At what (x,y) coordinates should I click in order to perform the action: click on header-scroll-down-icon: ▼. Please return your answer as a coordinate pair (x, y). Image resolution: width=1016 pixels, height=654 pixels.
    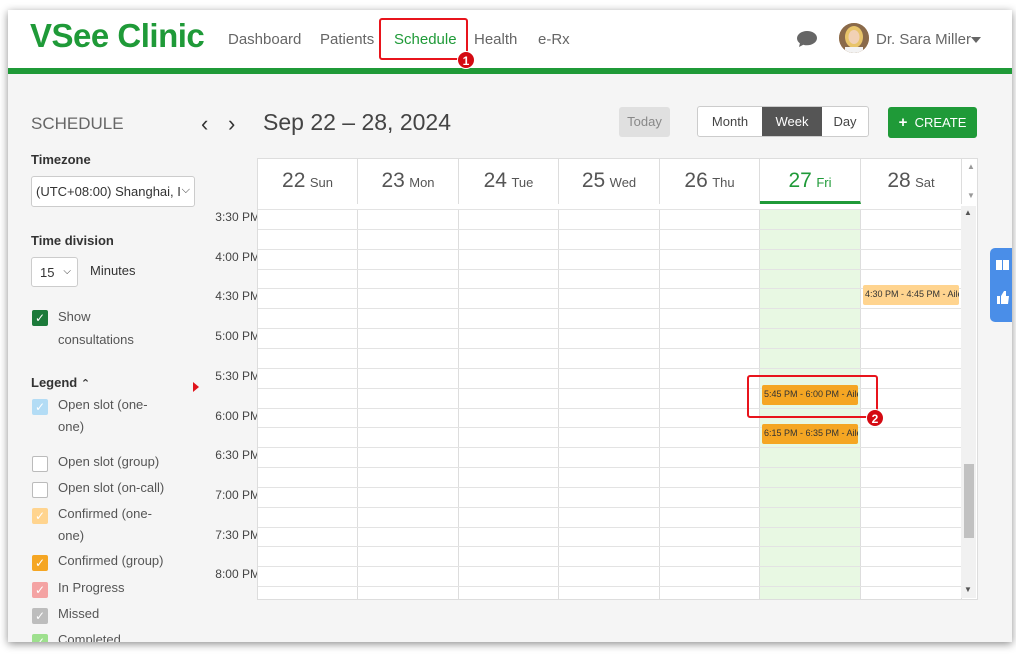
    Looking at the image, I should click on (971, 195).